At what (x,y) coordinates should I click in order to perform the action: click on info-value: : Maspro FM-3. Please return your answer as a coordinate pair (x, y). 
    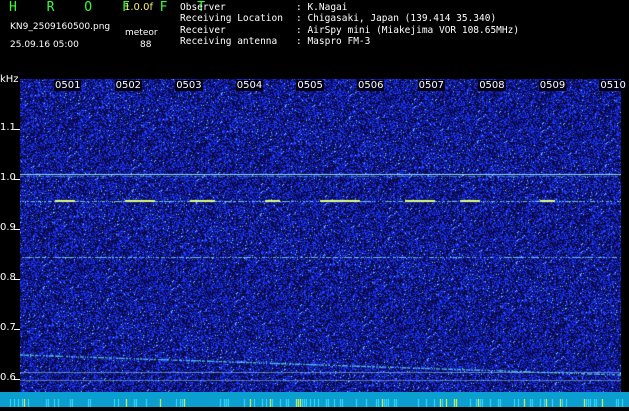
    Looking at the image, I should click on (333, 42).